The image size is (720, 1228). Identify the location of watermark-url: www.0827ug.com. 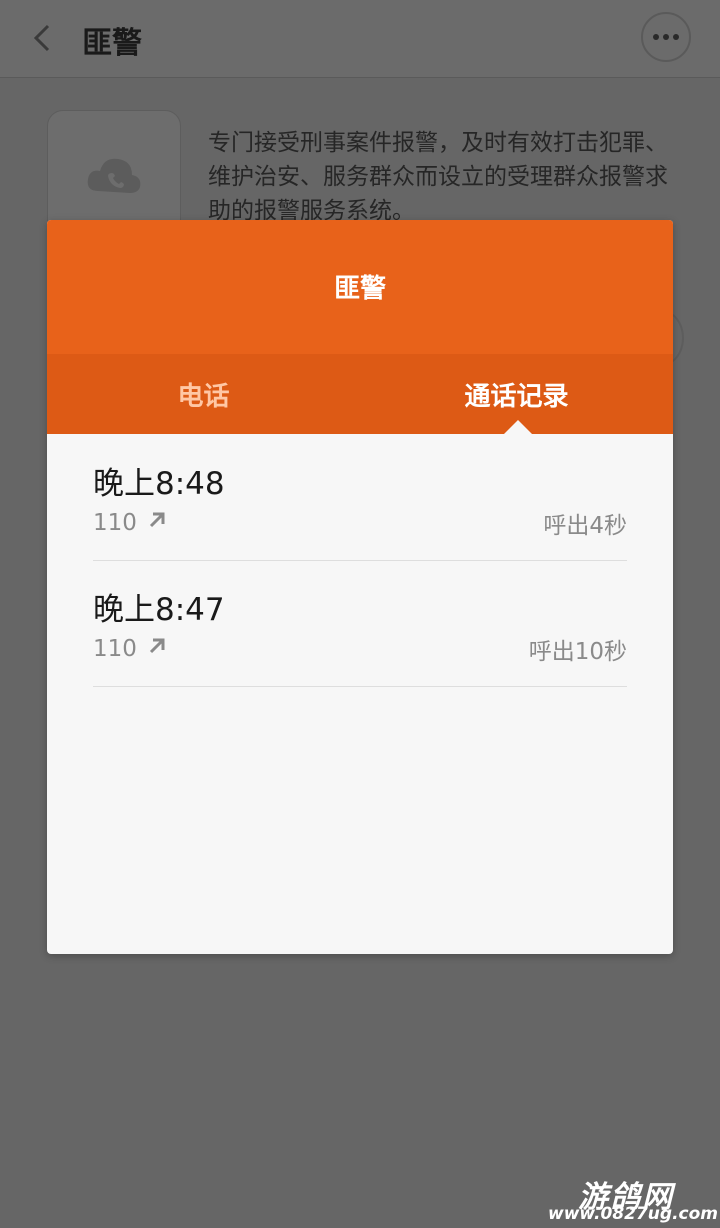
(633, 1214).